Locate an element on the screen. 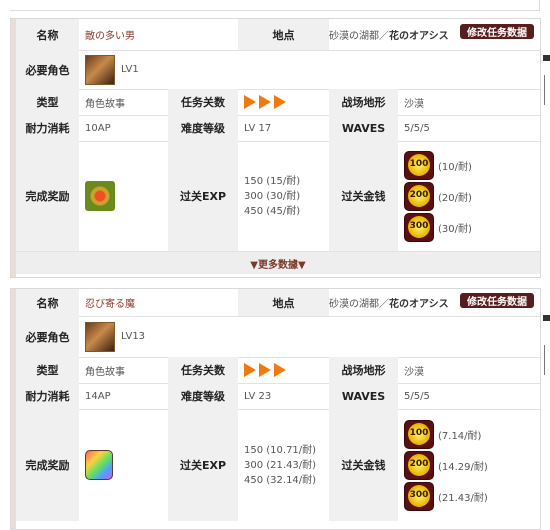 Image resolution: width=550 pixels, height=530 pixels. quest-name: 忍び寄る魔 is located at coordinates (110, 304).